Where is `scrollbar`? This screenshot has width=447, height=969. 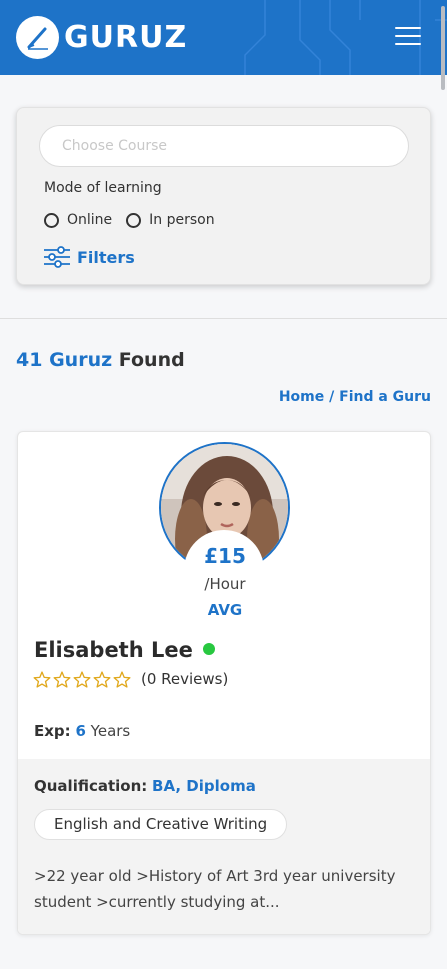 scrollbar is located at coordinates (443, 48).